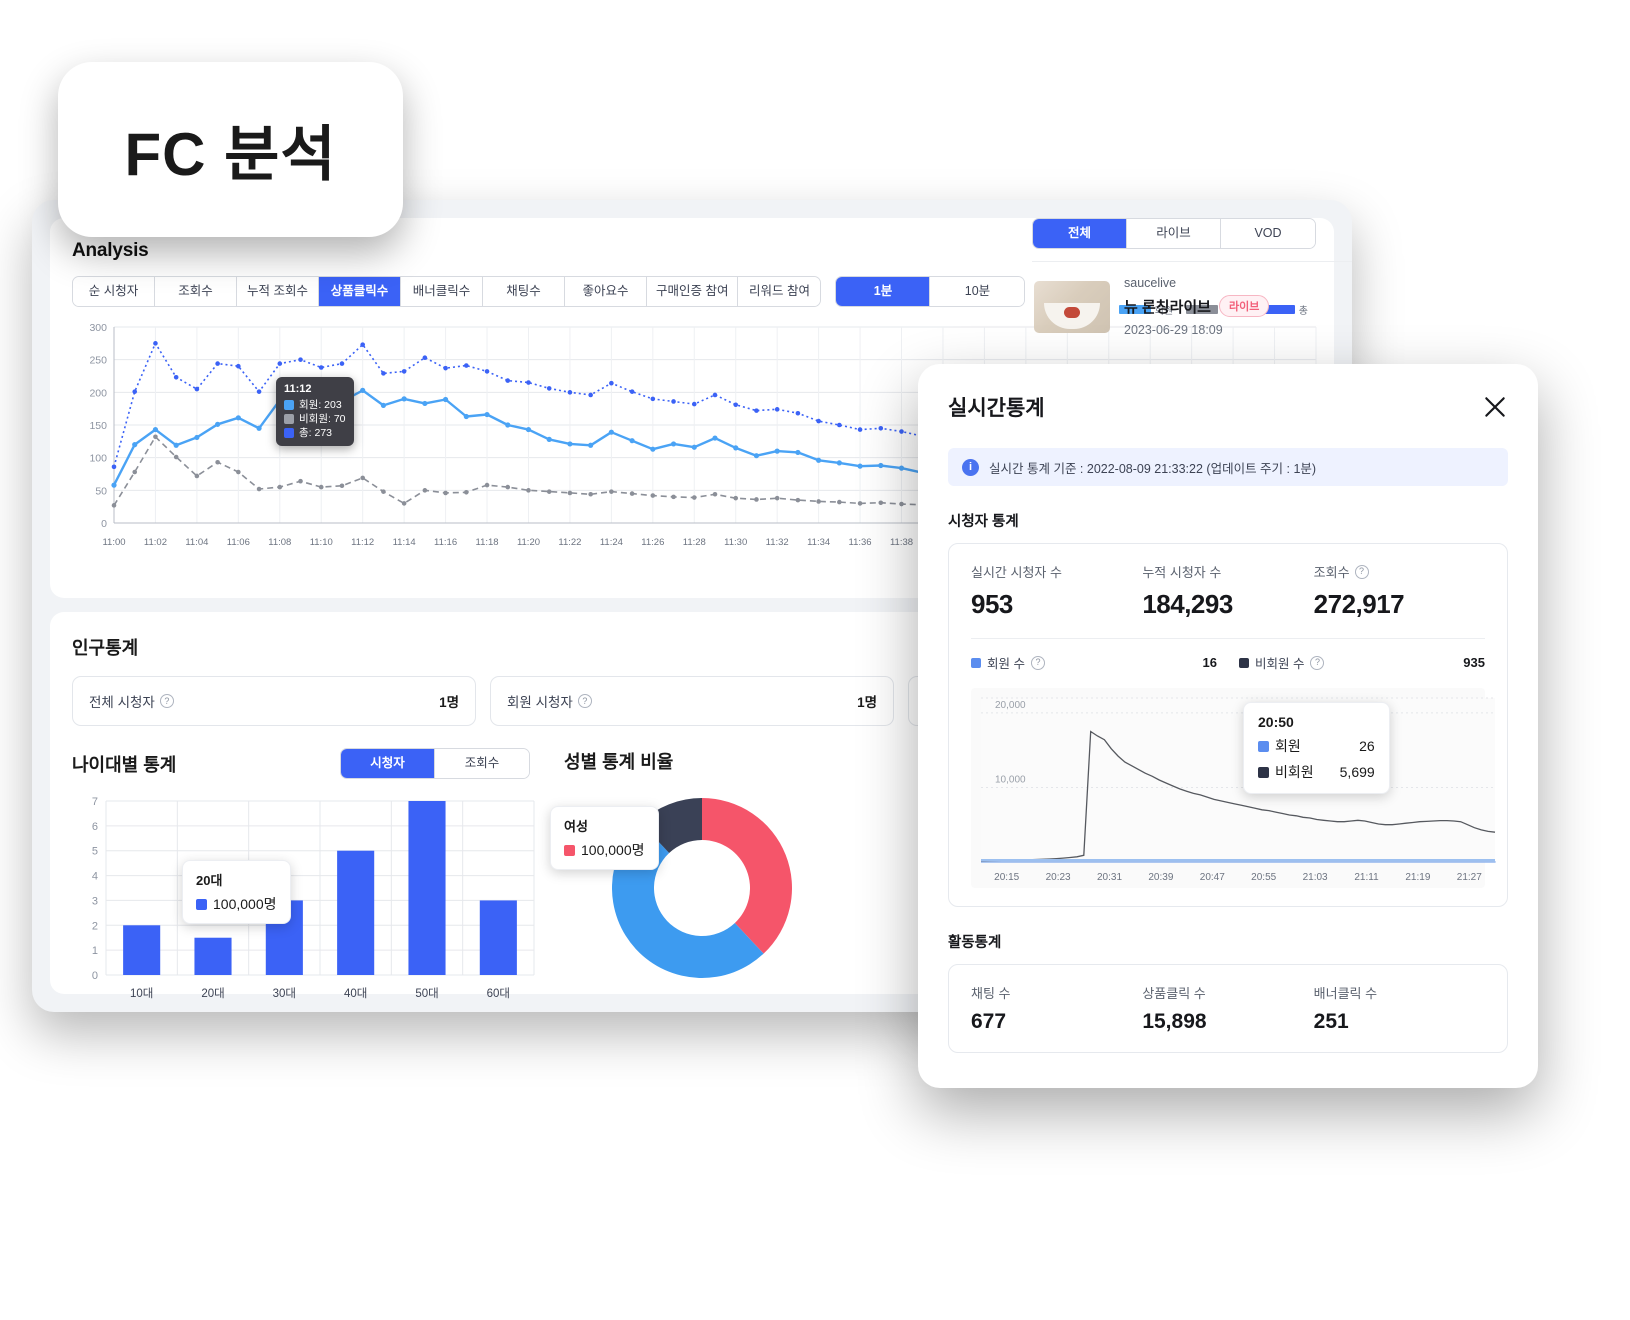  Describe the element at coordinates (298, 389) in the screenshot. I see `tooltip-time: 11:12` at that location.